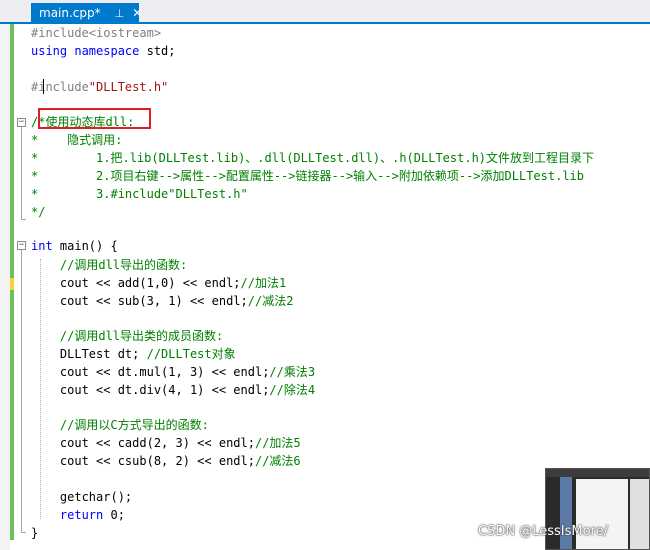  What do you see at coordinates (143, 443) in the screenshot?
I see `code-text: cout << cadd(2, 3) << endl;` at bounding box center [143, 443].